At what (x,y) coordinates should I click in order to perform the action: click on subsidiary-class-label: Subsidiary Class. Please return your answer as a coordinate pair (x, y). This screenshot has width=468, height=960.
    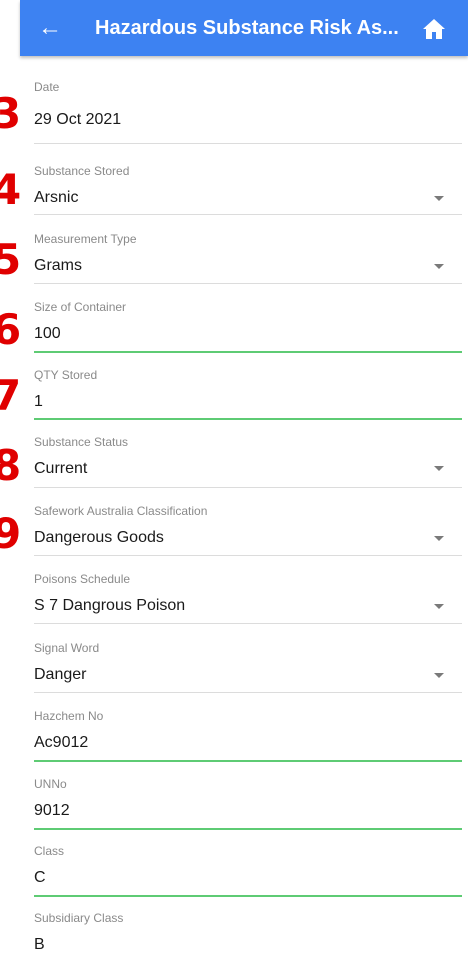
    Looking at the image, I should click on (79, 918).